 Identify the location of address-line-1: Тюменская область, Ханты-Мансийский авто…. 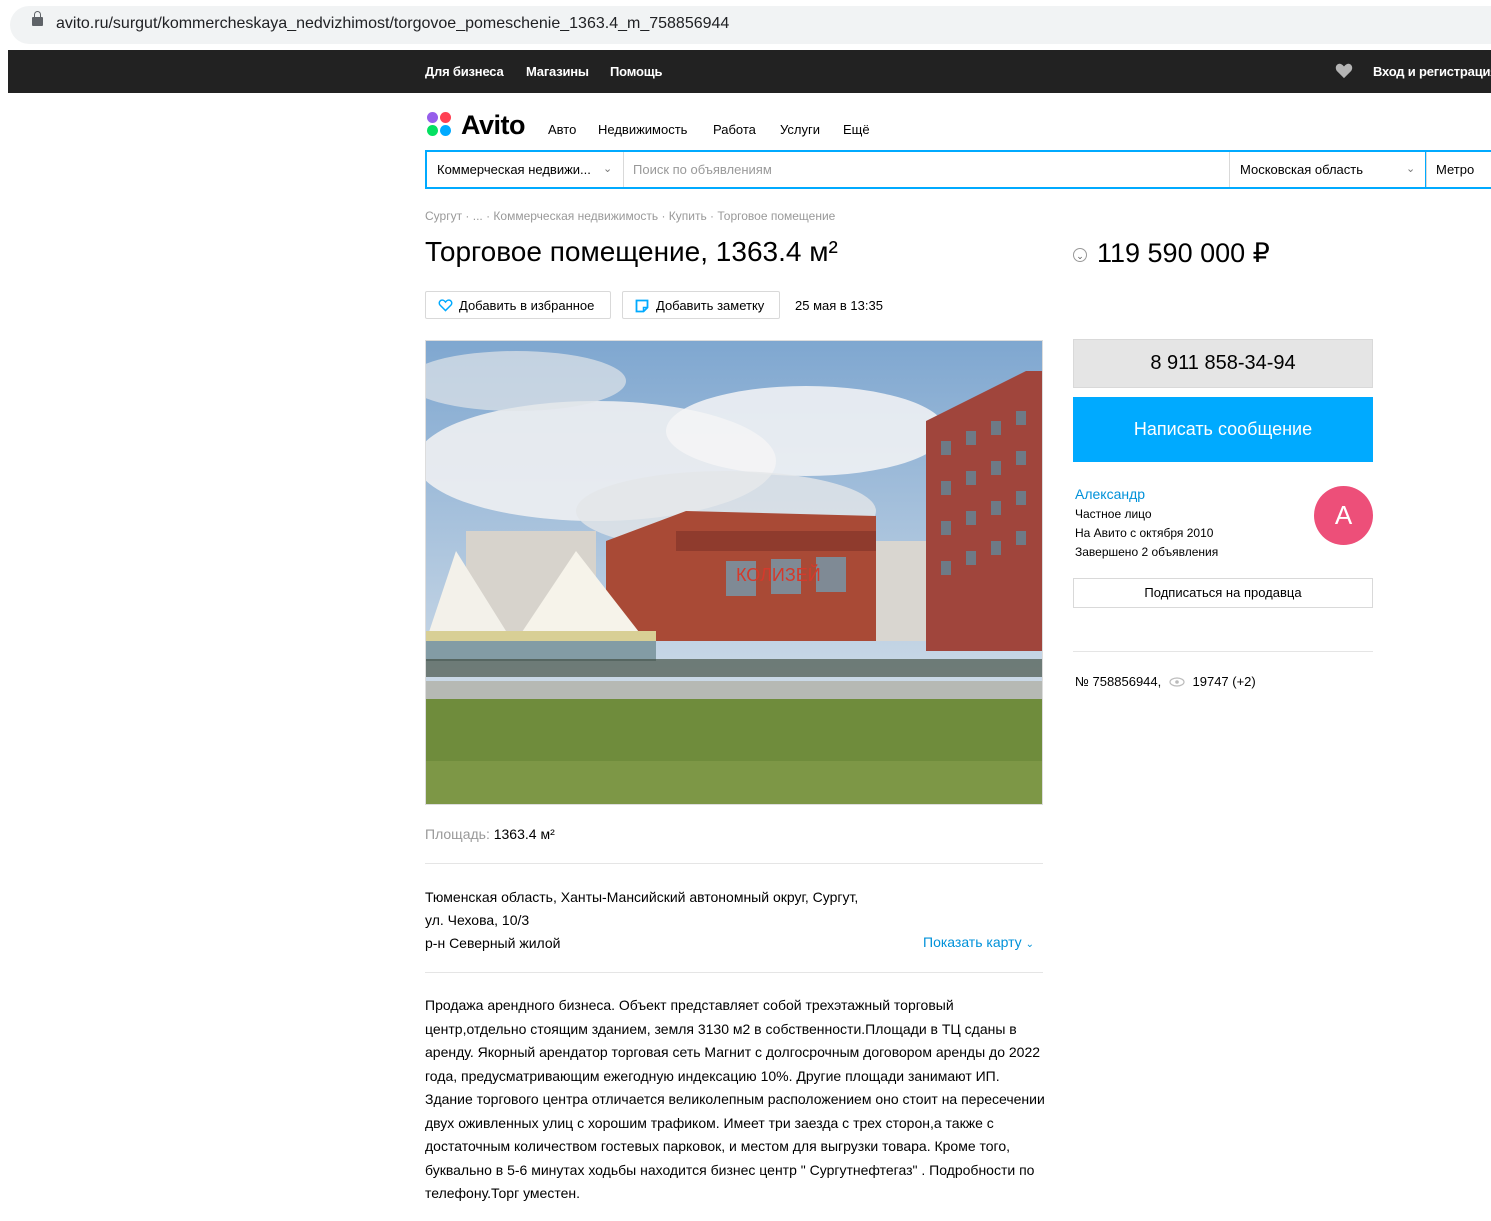
(642, 897).